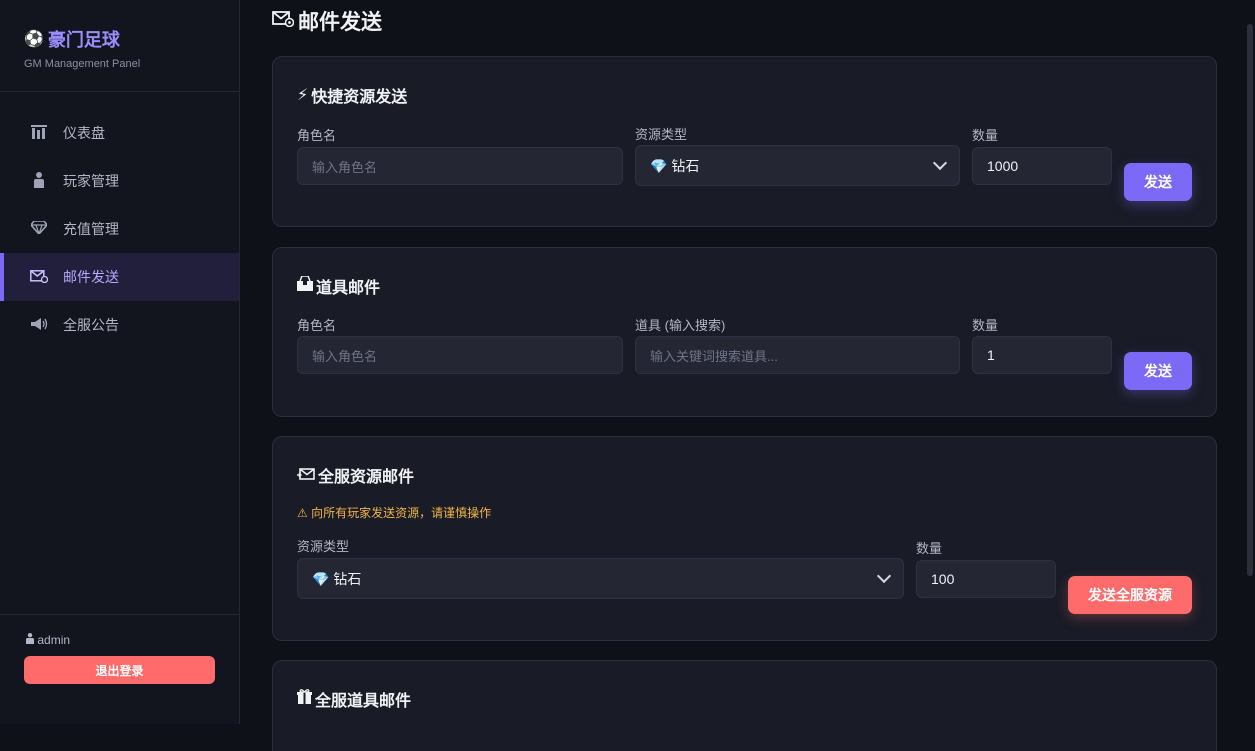 This screenshot has width=1255, height=751. Describe the element at coordinates (305, 285) in the screenshot. I see `package-icon` at that location.